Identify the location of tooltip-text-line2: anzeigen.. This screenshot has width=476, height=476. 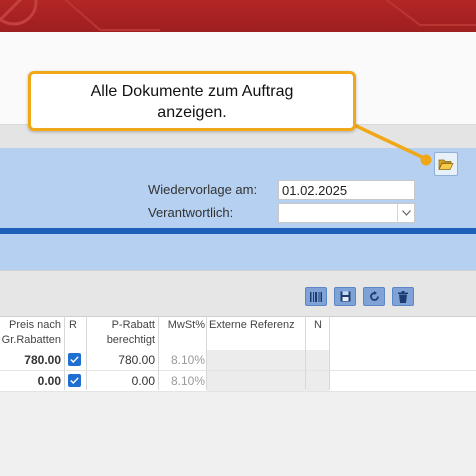
(192, 112).